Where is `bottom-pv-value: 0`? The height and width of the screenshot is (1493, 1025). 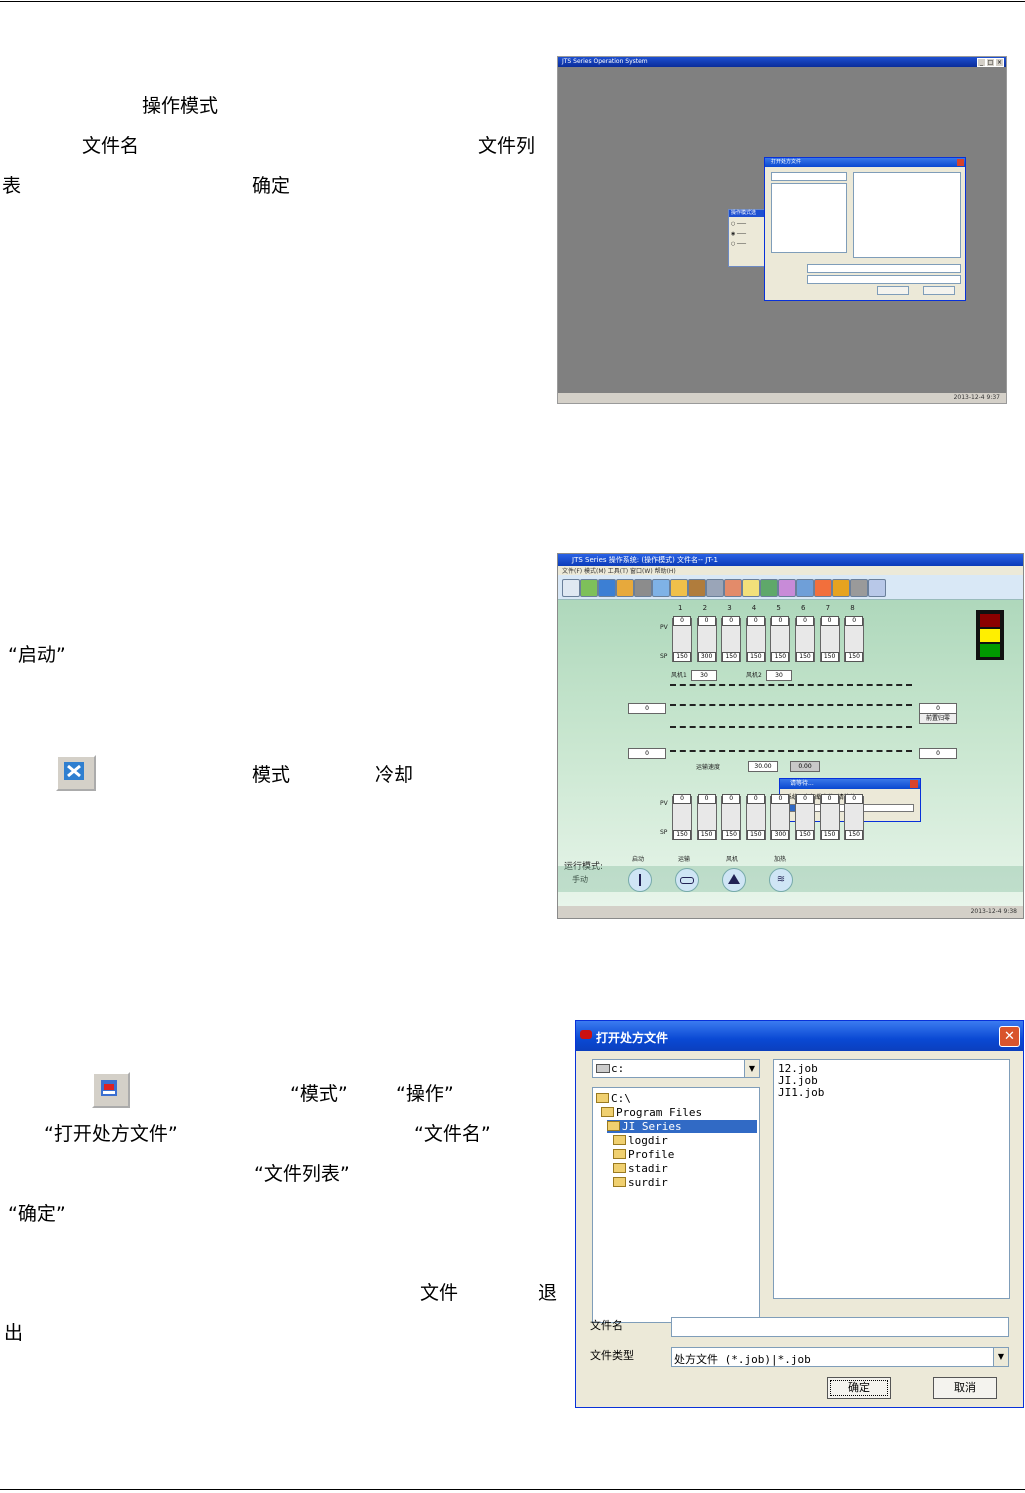 bottom-pv-value: 0 is located at coordinates (805, 799).